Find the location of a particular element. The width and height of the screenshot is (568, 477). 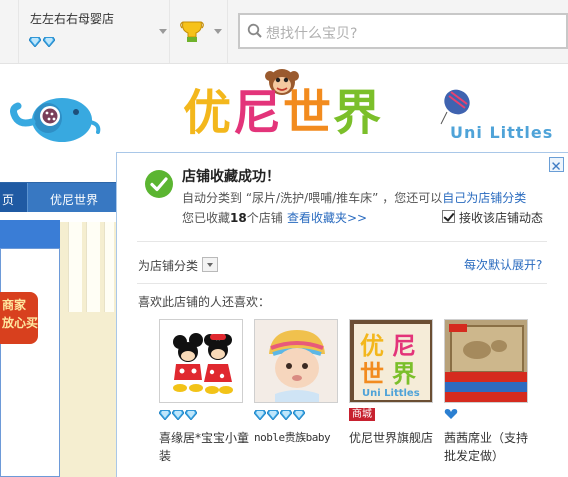

recommended-shop: noble贵族baby is located at coordinates (296, 381).